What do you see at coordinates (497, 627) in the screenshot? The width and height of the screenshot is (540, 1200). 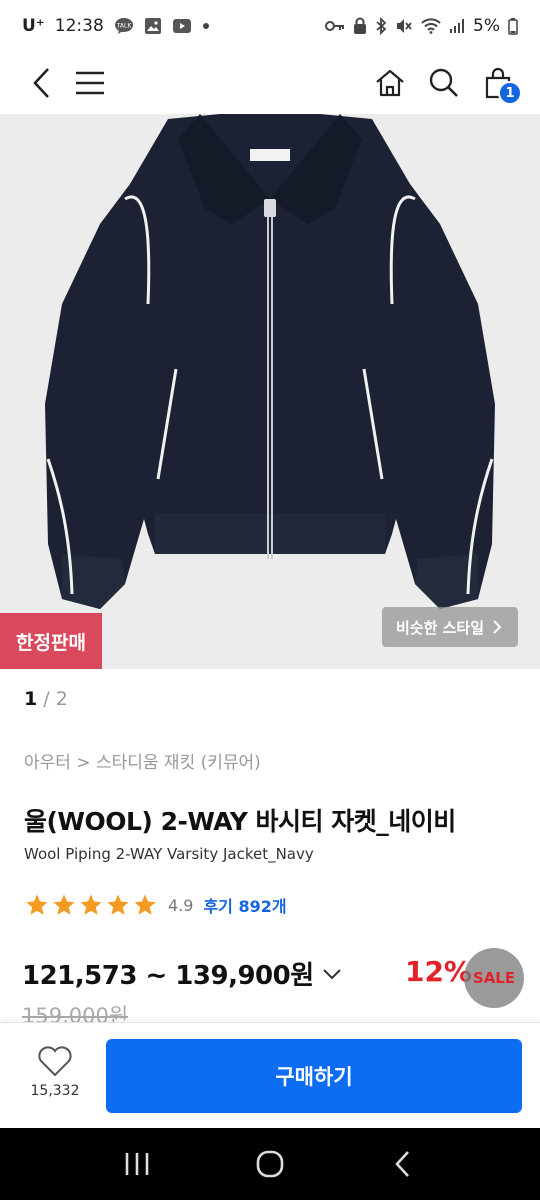 I see `chevron-right-icon` at bounding box center [497, 627].